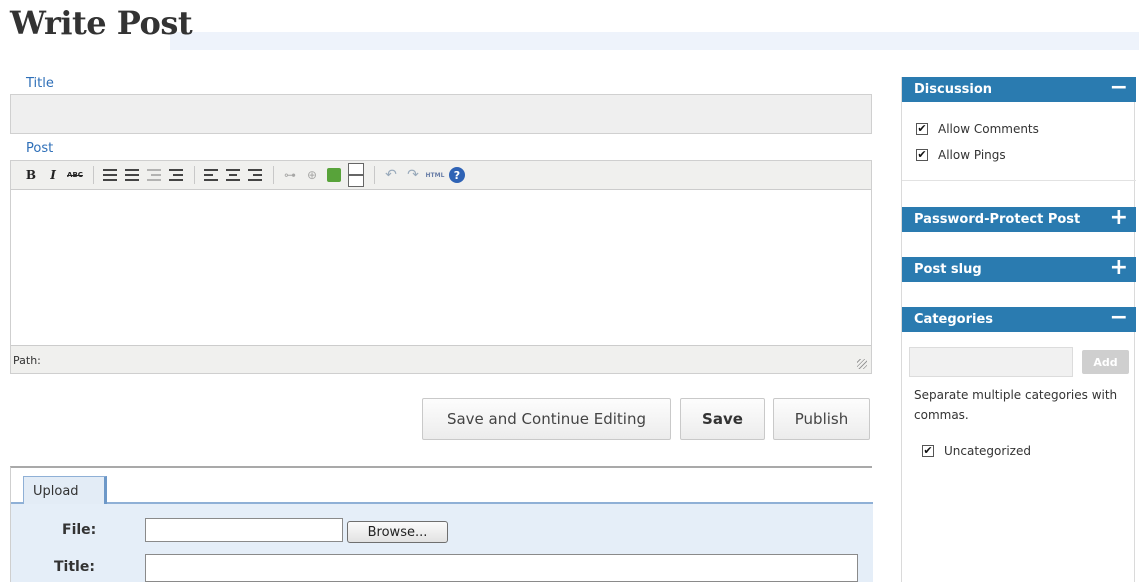 This screenshot has height=582, width=1139. I want to click on tab-upload: Upload, so click(65, 491).